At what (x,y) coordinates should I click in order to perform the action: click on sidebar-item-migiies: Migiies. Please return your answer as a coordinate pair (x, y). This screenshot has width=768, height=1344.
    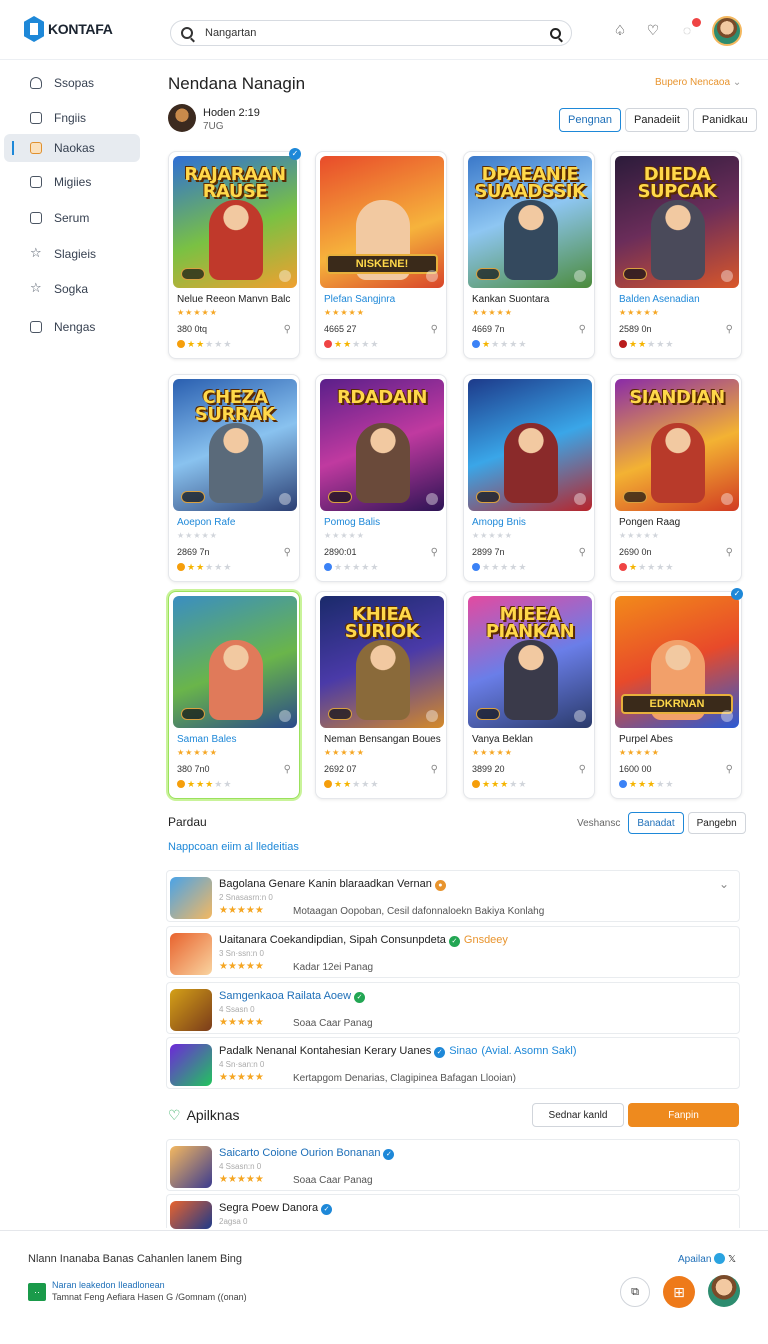
    Looking at the image, I should click on (72, 182).